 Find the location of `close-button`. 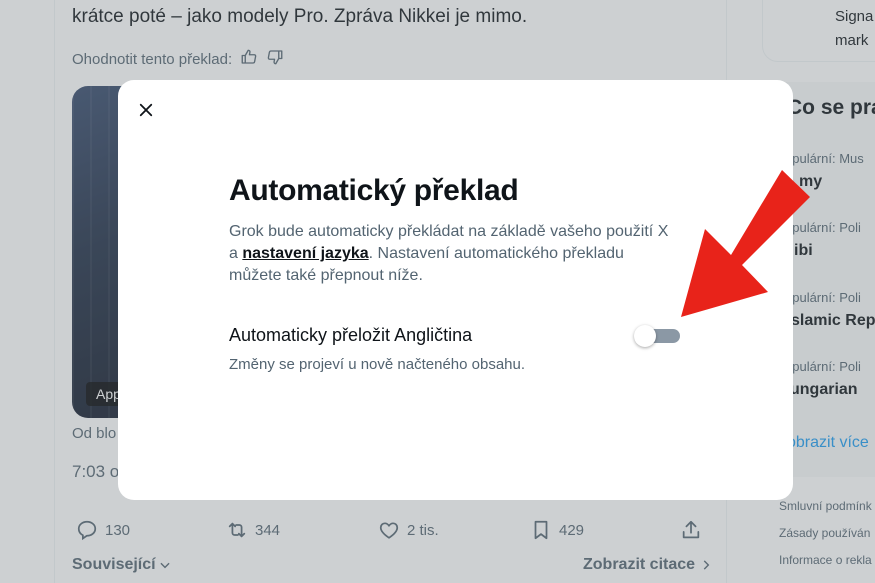

close-button is located at coordinates (146, 110).